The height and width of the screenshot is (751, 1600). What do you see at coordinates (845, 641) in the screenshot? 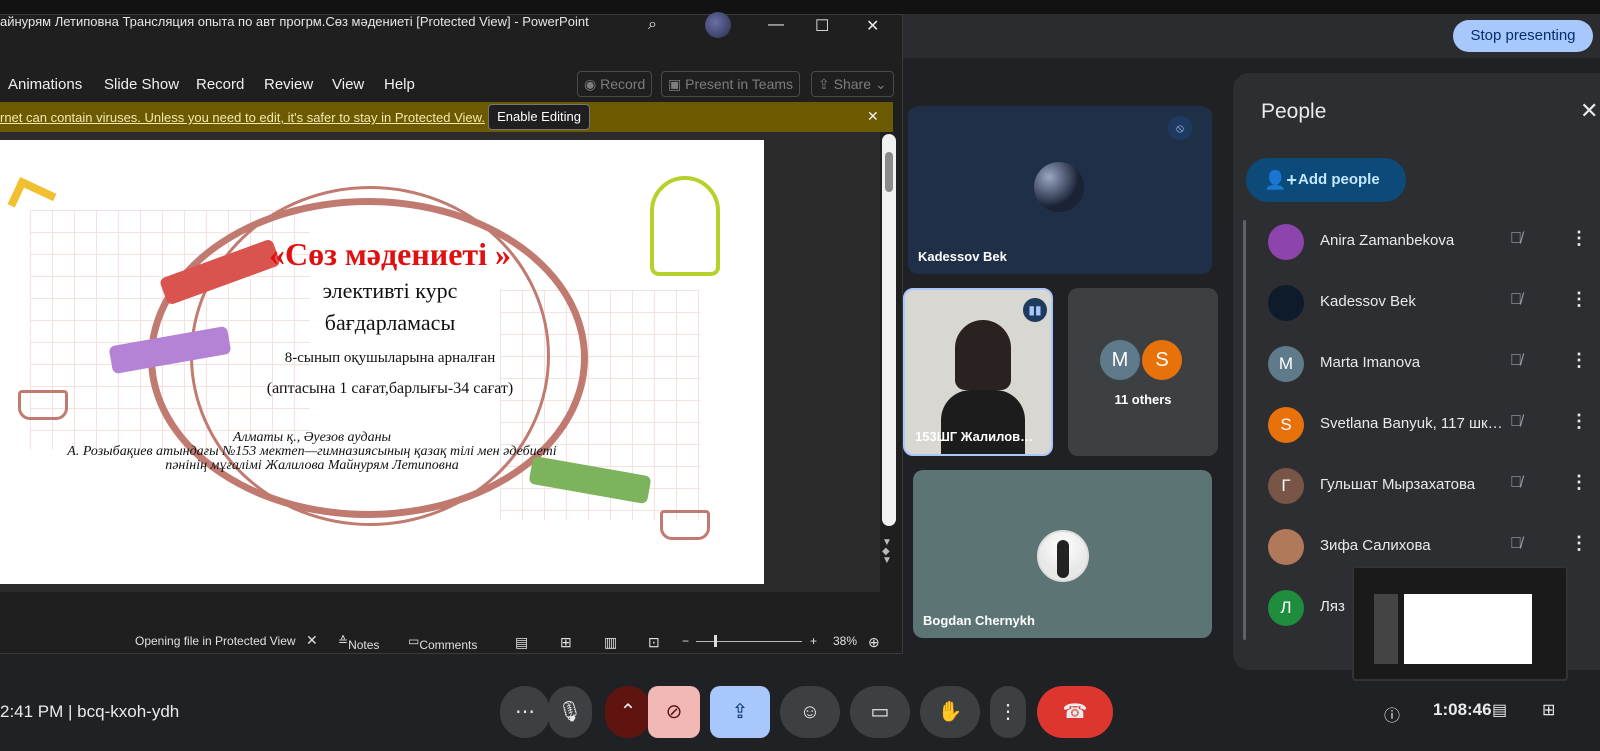
I see `zoom-level: 38%` at bounding box center [845, 641].